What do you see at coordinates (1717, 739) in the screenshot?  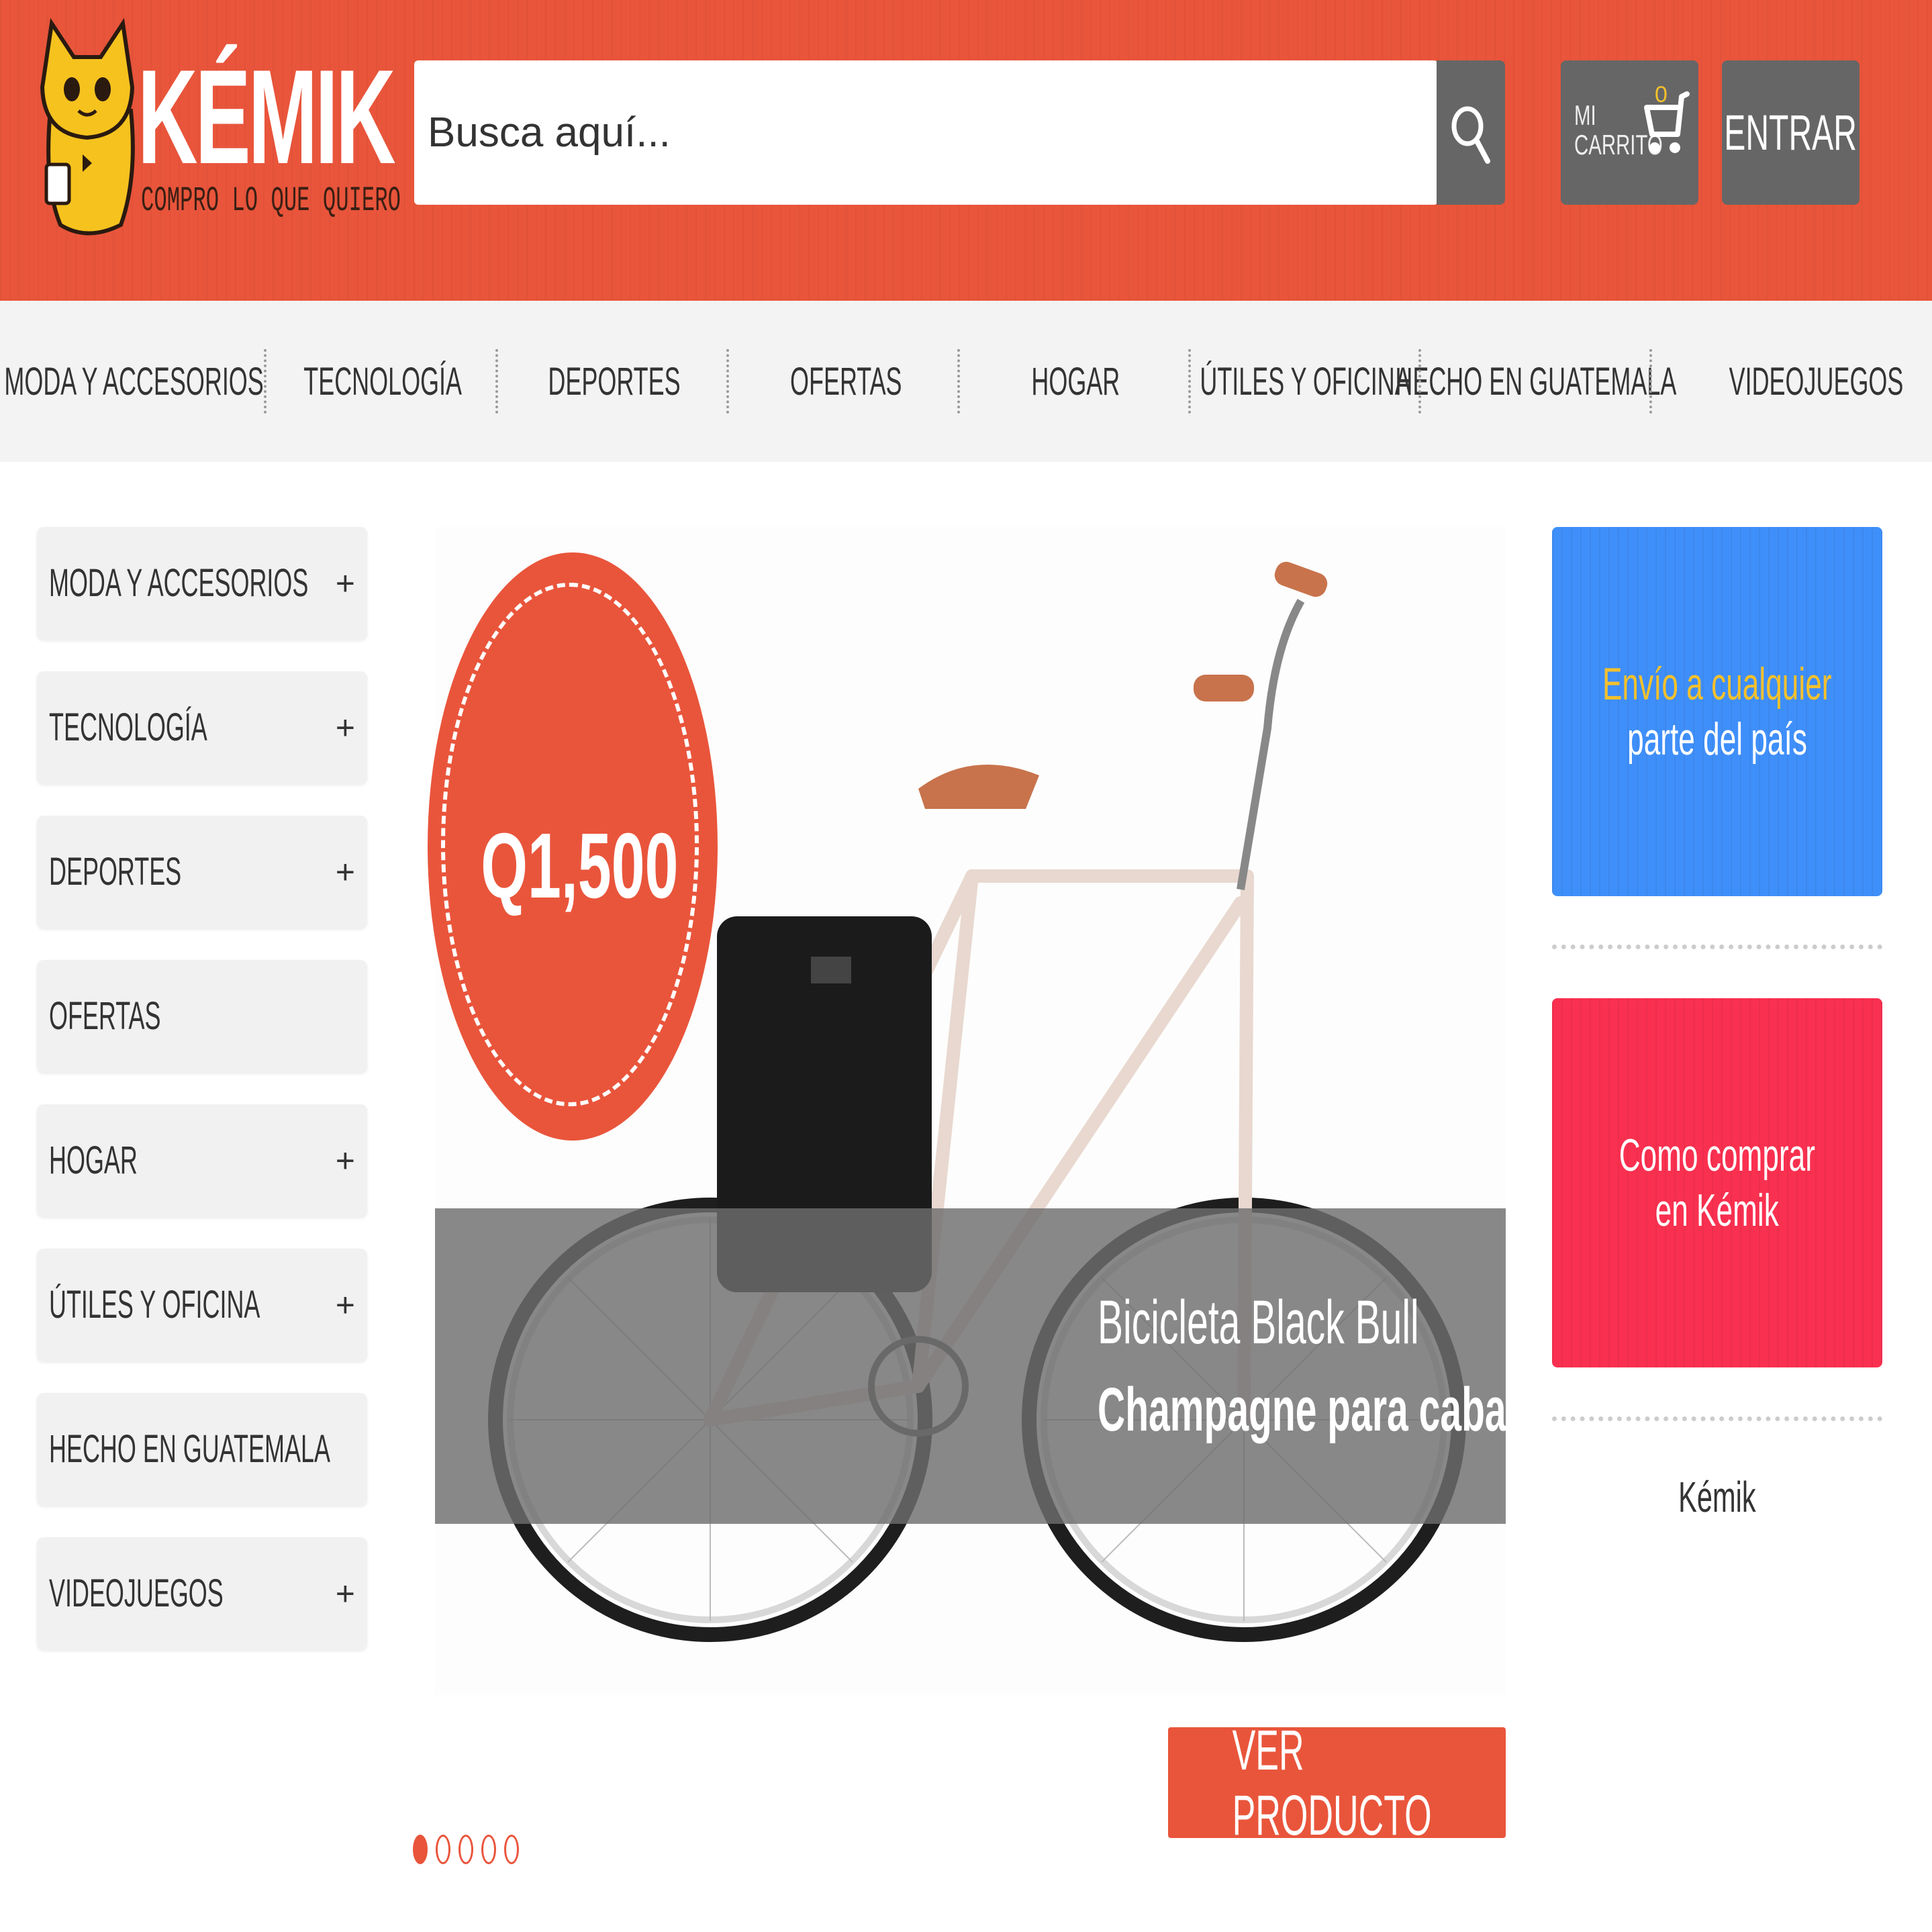 I see `shipping-promo-line2: parte del país` at bounding box center [1717, 739].